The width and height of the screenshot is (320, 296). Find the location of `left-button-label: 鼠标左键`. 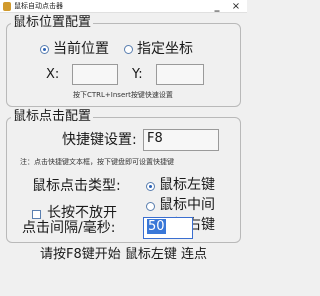

left-button-label: 鼠标左键 is located at coordinates (187, 185).